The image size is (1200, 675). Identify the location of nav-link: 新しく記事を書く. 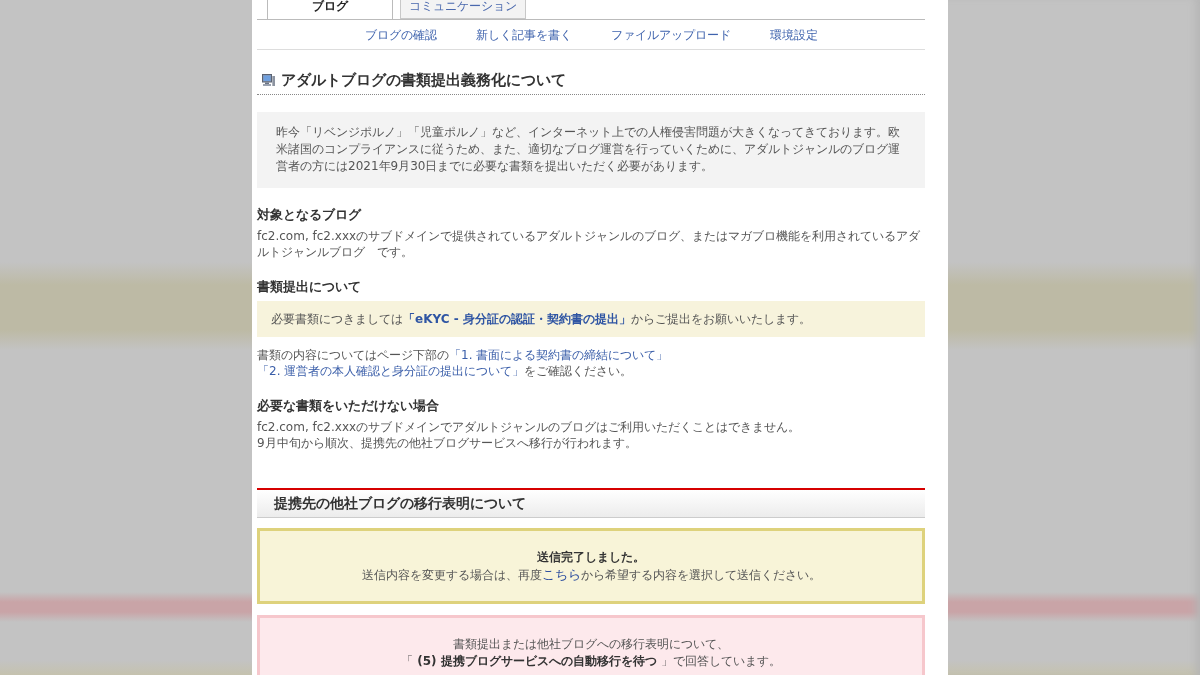
(523, 35).